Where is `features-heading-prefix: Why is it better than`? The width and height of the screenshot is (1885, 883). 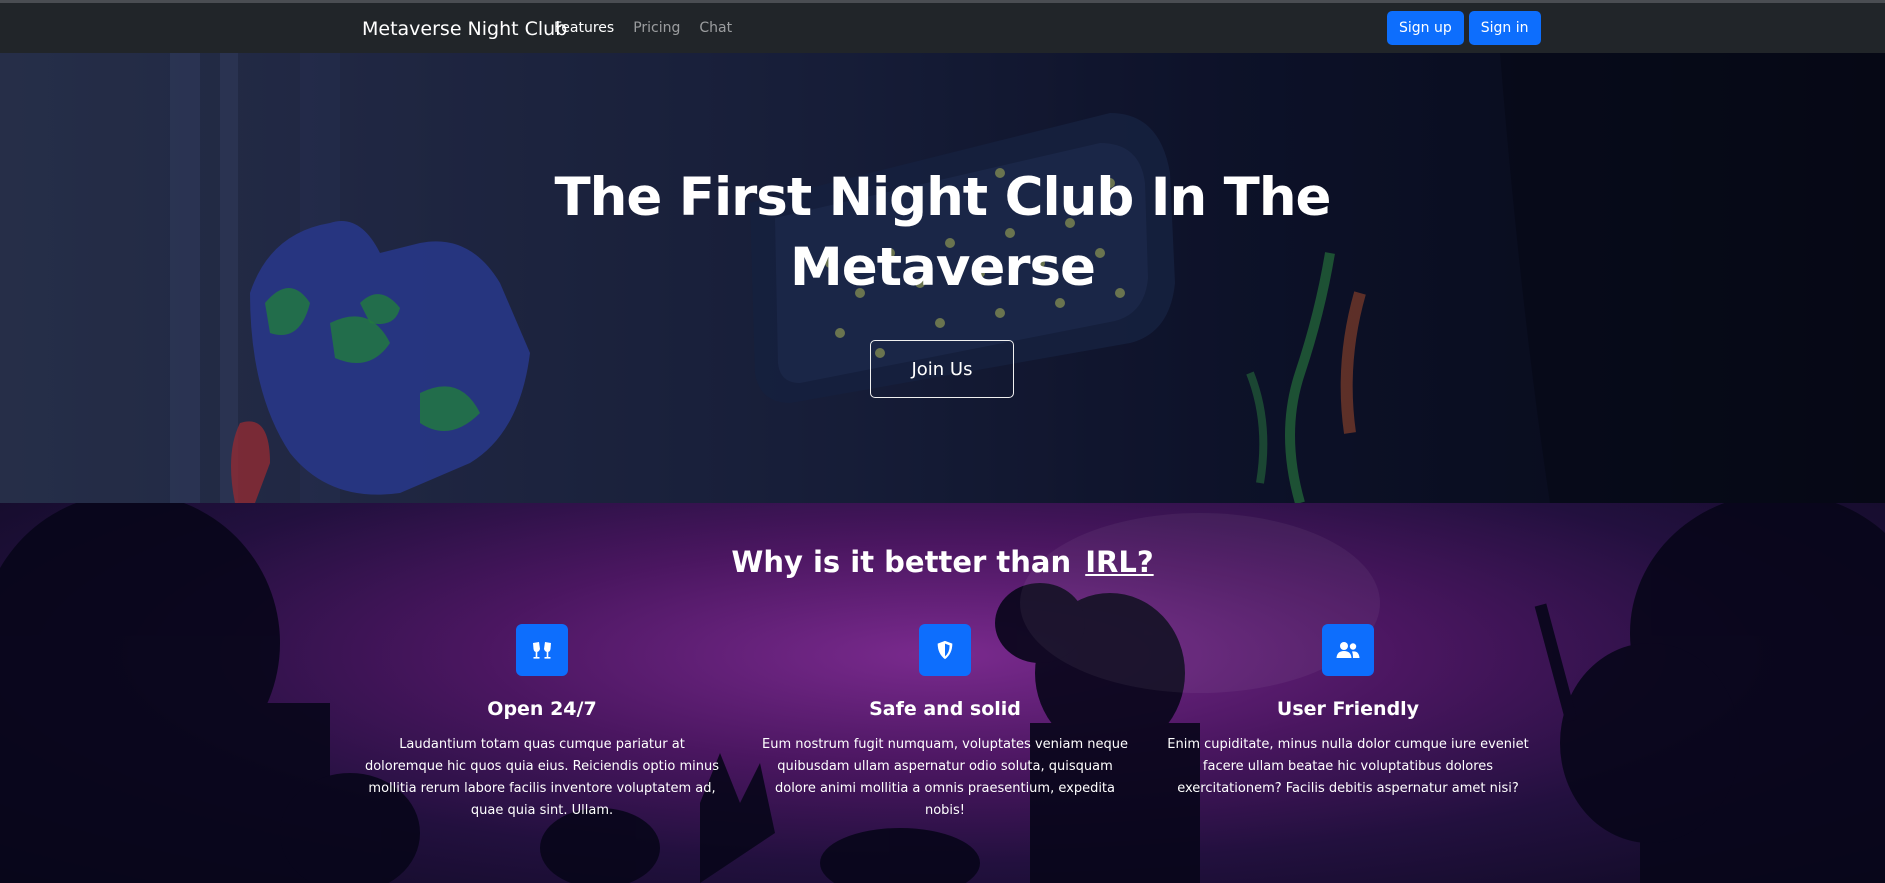 features-heading-prefix: Why is it better than is located at coordinates (901, 562).